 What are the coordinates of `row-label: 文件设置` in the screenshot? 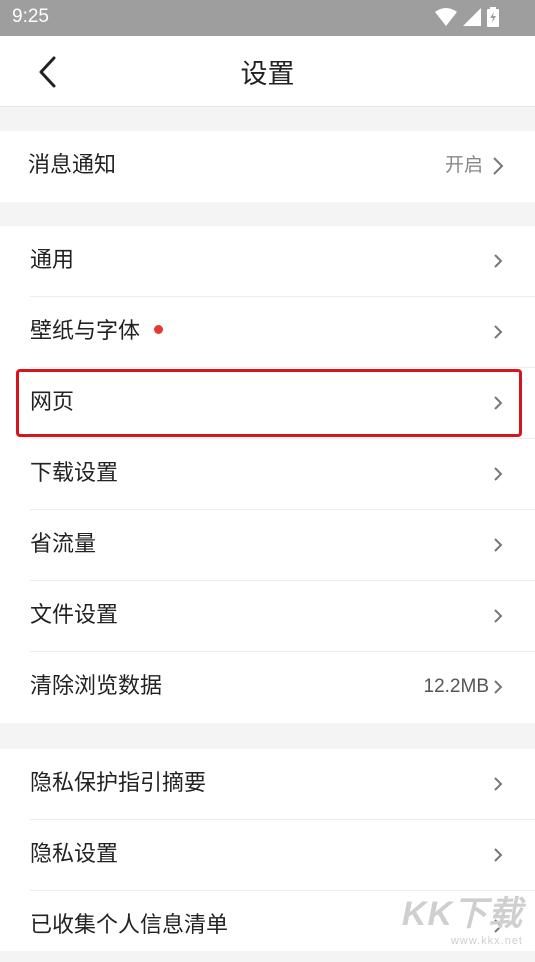 It's located at (74, 616).